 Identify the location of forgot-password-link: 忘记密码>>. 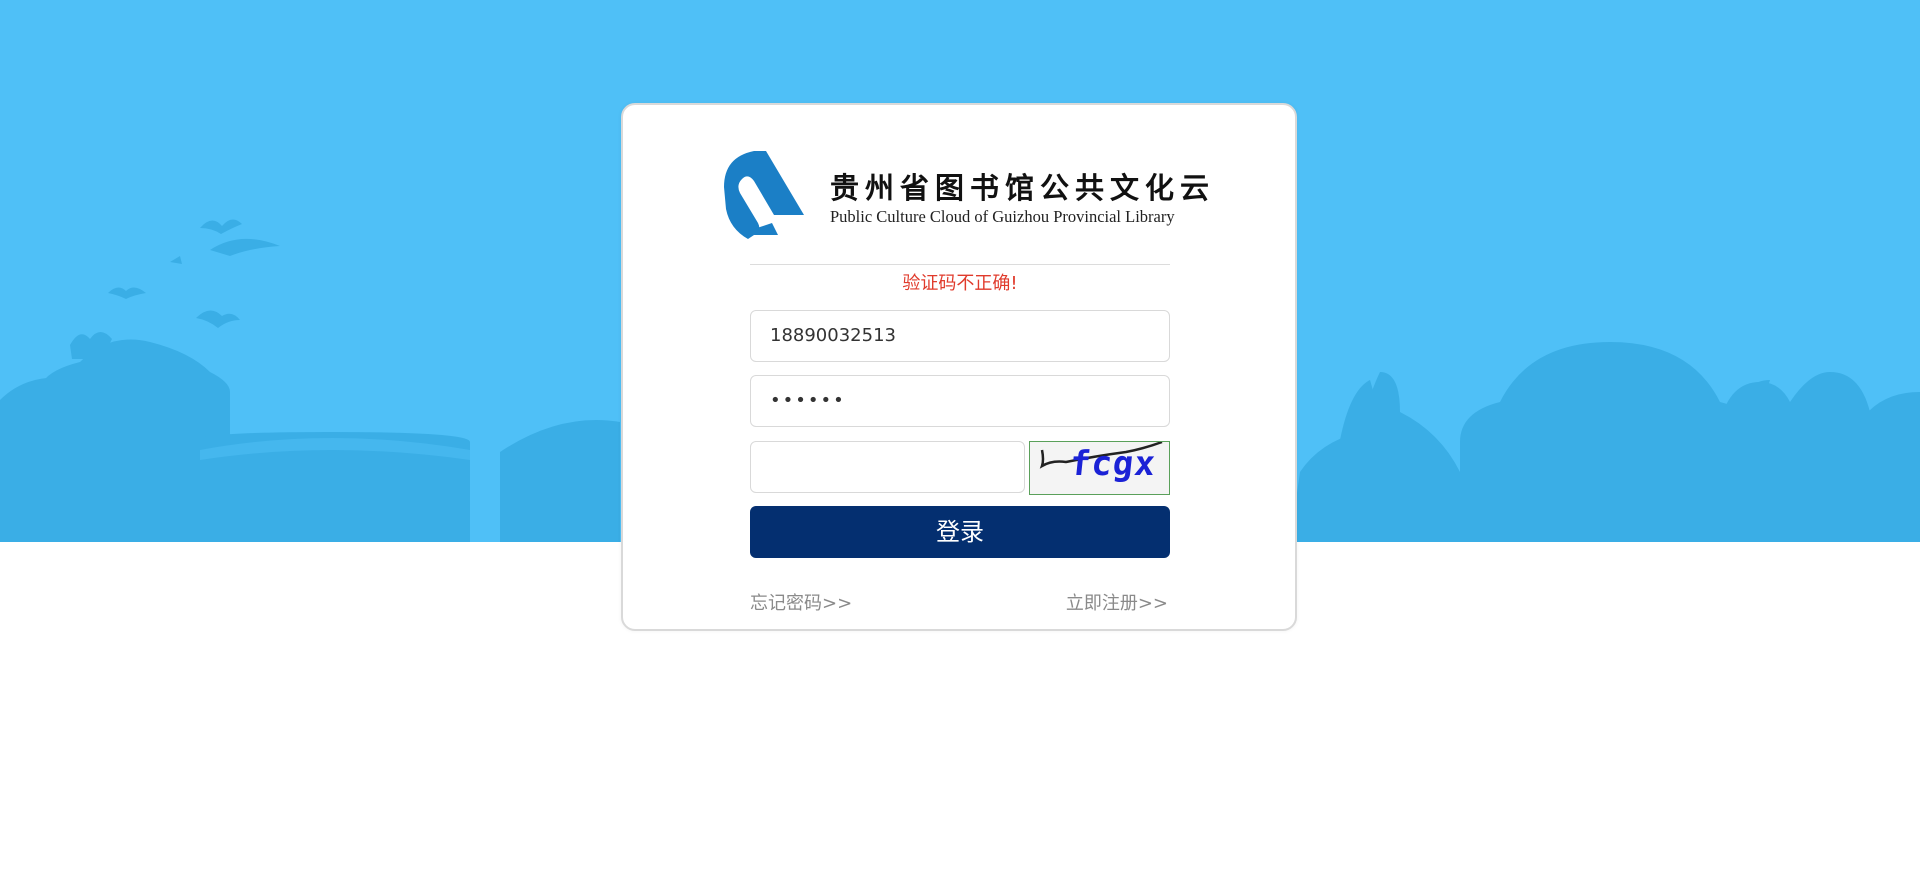
(801, 602).